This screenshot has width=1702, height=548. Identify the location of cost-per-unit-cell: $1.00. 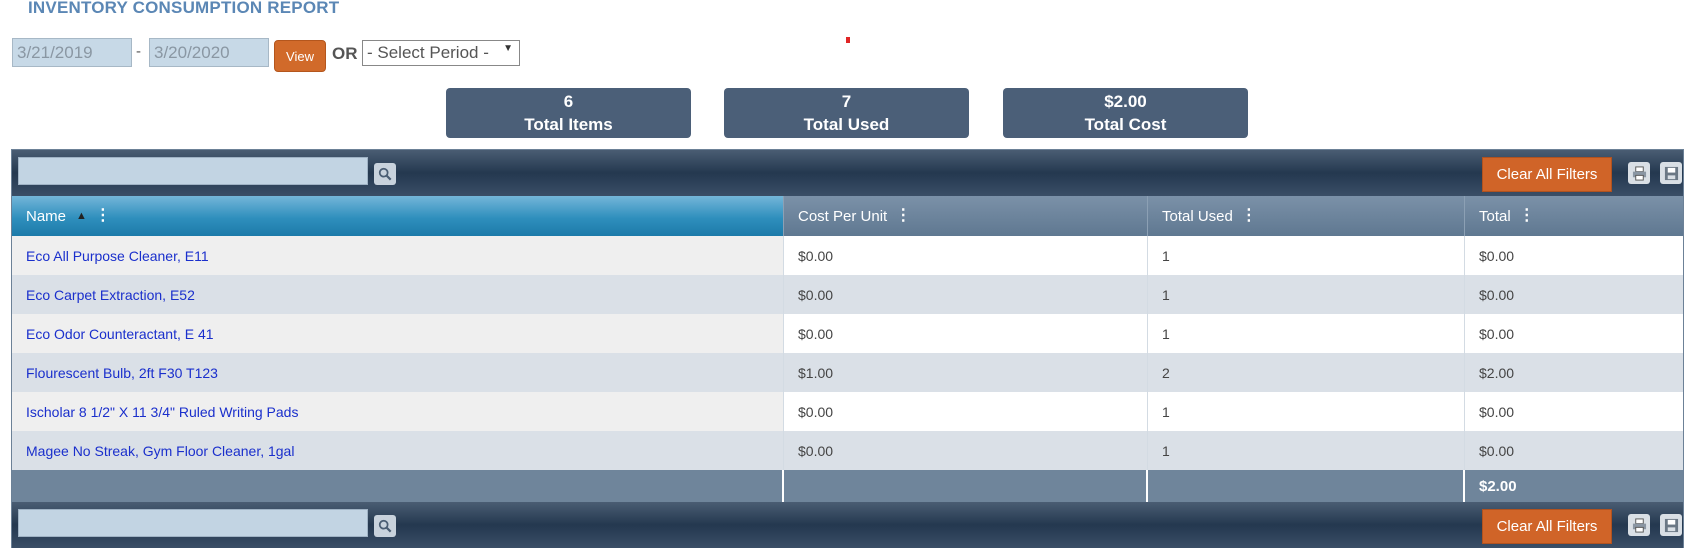
(966, 372).